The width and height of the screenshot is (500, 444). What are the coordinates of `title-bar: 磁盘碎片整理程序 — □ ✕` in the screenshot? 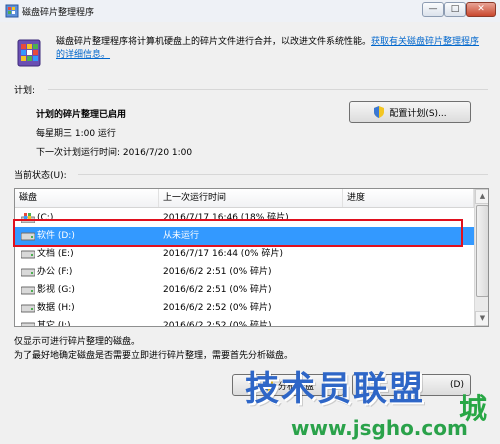 It's located at (250, 11).